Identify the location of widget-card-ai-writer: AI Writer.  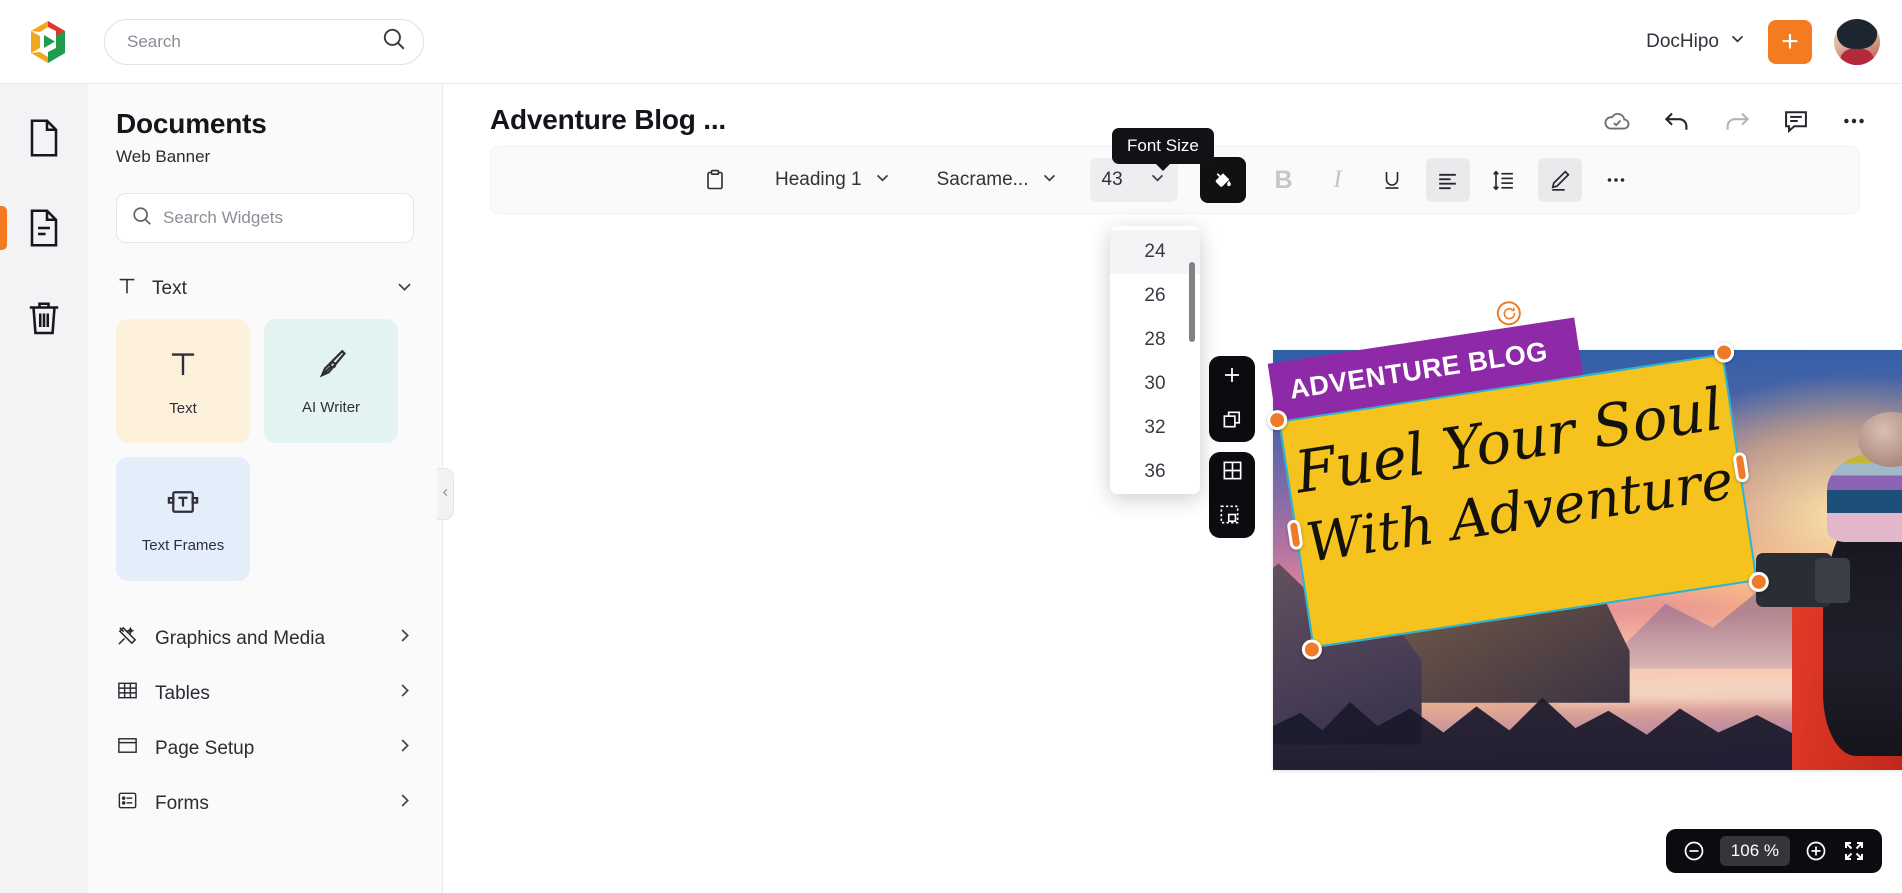
(331, 381).